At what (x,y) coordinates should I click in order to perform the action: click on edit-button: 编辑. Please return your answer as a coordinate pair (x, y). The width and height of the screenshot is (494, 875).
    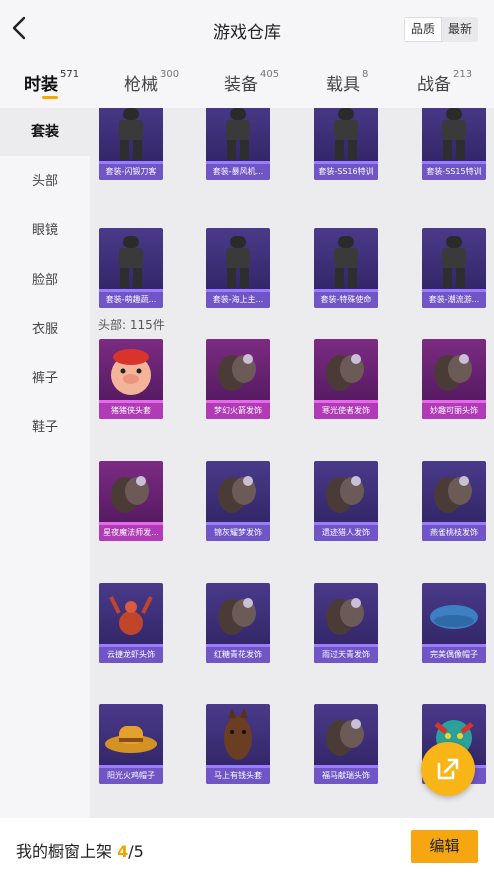
    Looking at the image, I should click on (444, 846).